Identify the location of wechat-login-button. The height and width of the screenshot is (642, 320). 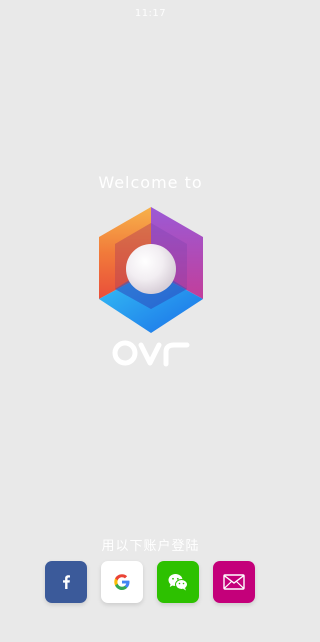
(178, 582).